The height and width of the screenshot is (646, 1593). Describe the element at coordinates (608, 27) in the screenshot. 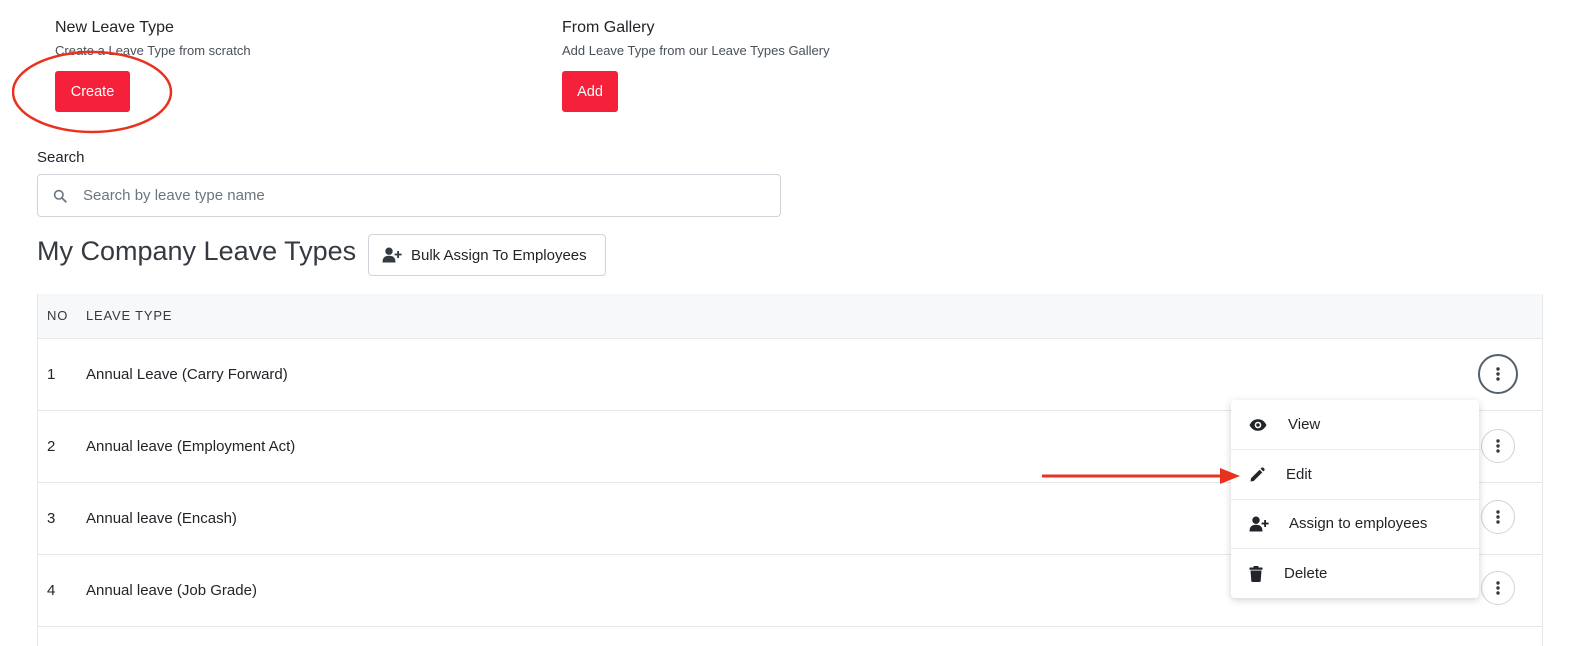

I see `from-gallery-title: From Gallery` at that location.